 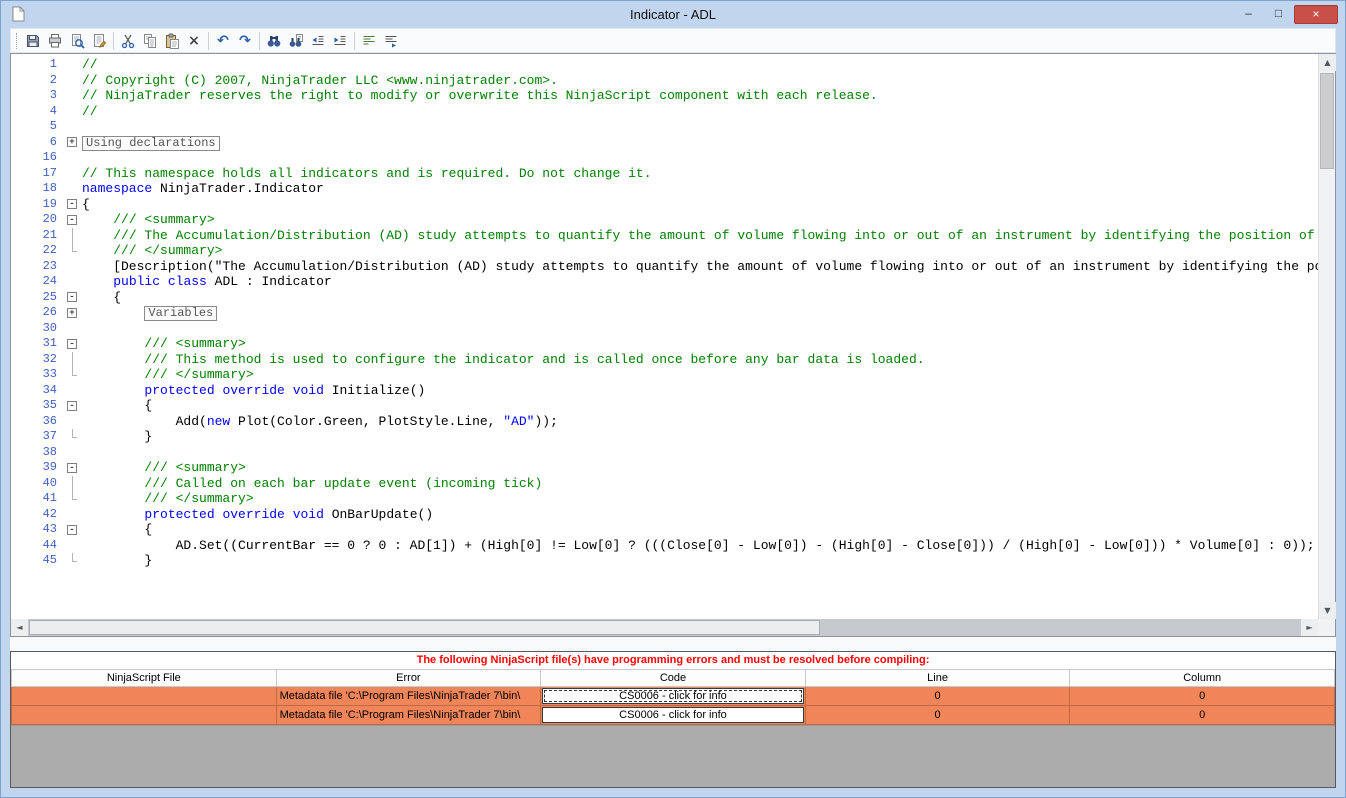 What do you see at coordinates (937, 678) in the screenshot?
I see `column-header-line: Line` at bounding box center [937, 678].